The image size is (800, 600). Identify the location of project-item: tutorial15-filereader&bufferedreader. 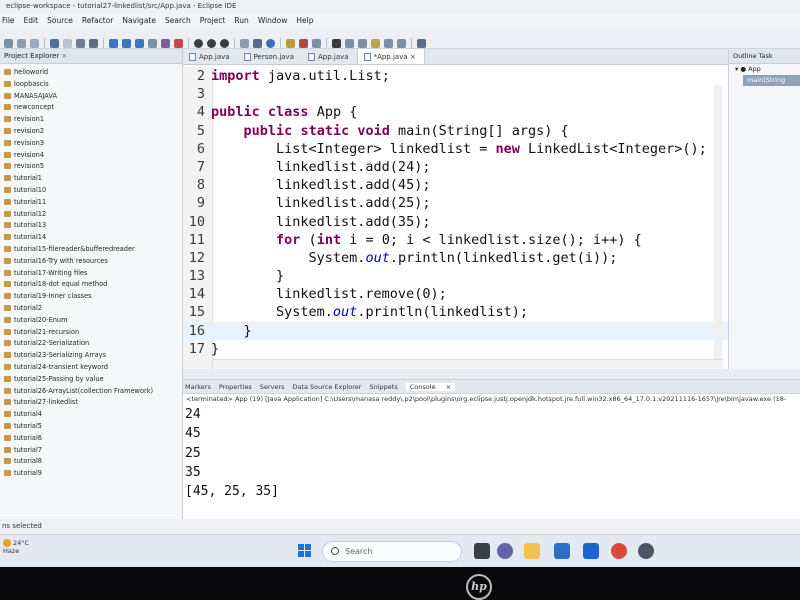
(91, 250).